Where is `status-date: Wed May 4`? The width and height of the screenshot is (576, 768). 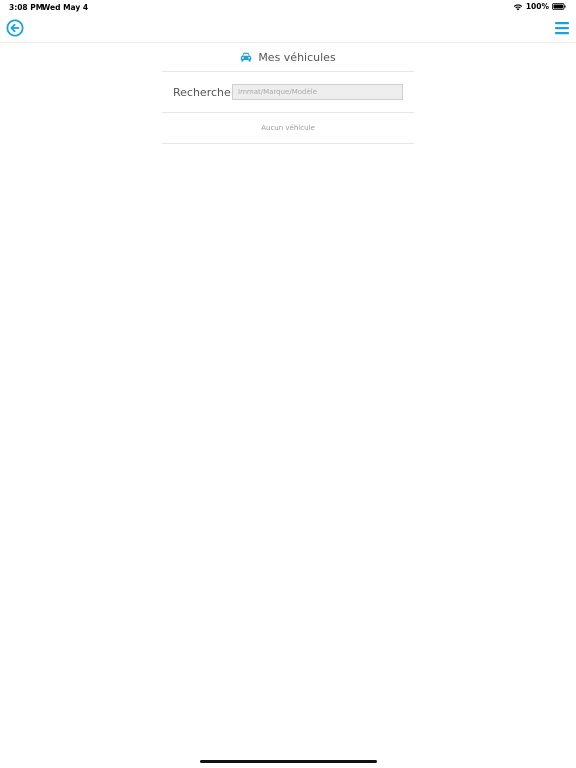 status-date: Wed May 4 is located at coordinates (65, 7).